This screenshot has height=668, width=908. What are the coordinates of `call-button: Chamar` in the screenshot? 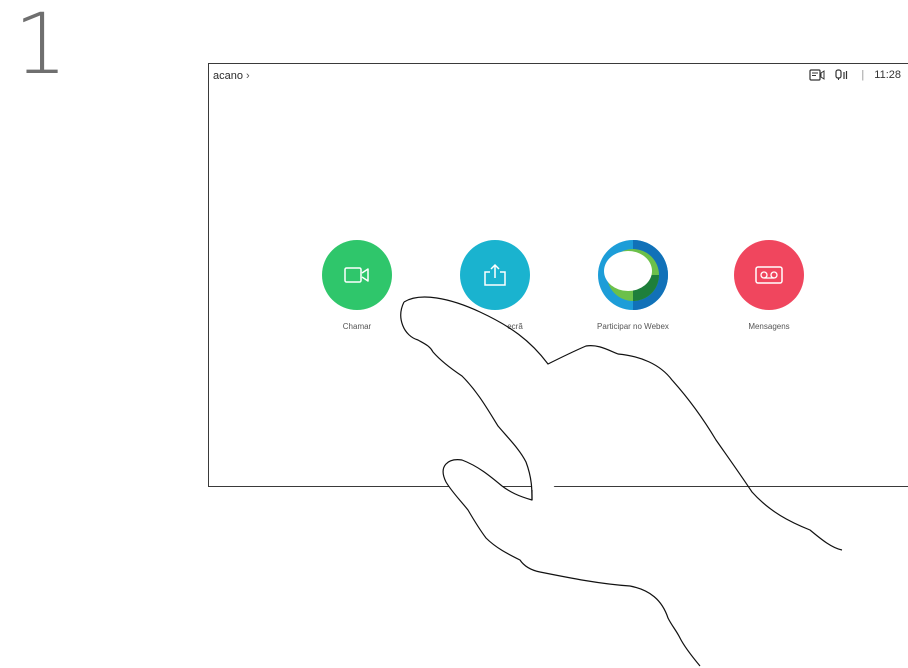 It's located at (357, 285).